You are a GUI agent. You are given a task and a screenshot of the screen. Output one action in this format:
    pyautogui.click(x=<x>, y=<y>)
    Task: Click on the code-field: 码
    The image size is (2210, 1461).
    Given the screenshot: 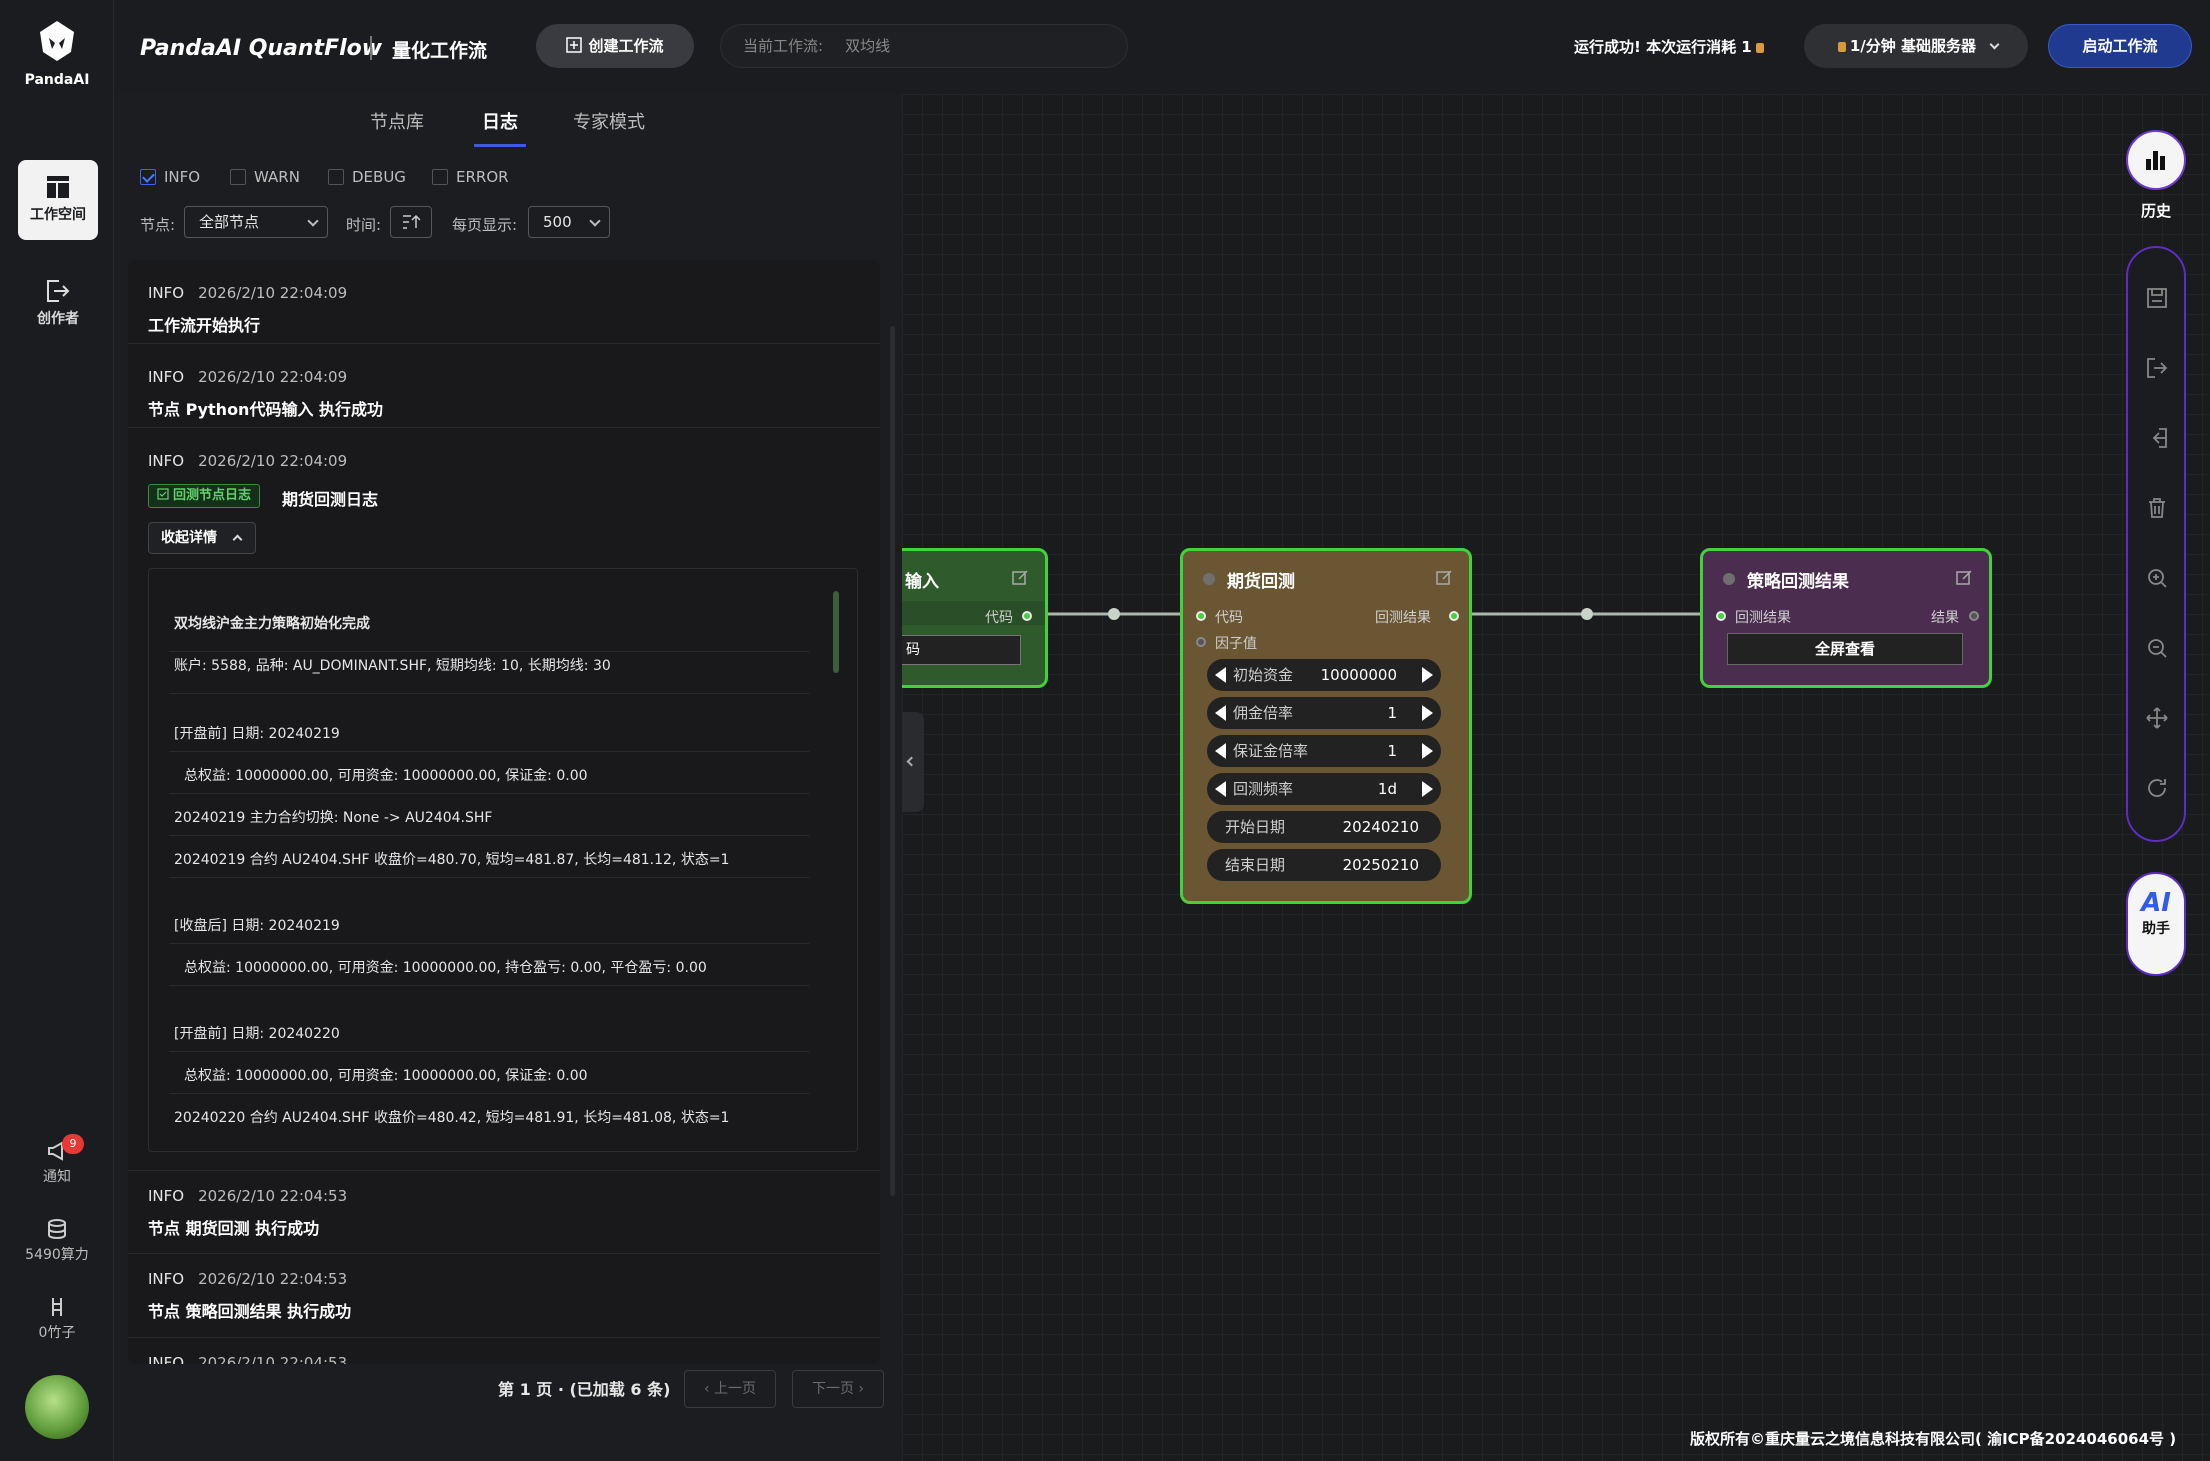 What is the action you would take?
    pyautogui.click(x=952, y=650)
    